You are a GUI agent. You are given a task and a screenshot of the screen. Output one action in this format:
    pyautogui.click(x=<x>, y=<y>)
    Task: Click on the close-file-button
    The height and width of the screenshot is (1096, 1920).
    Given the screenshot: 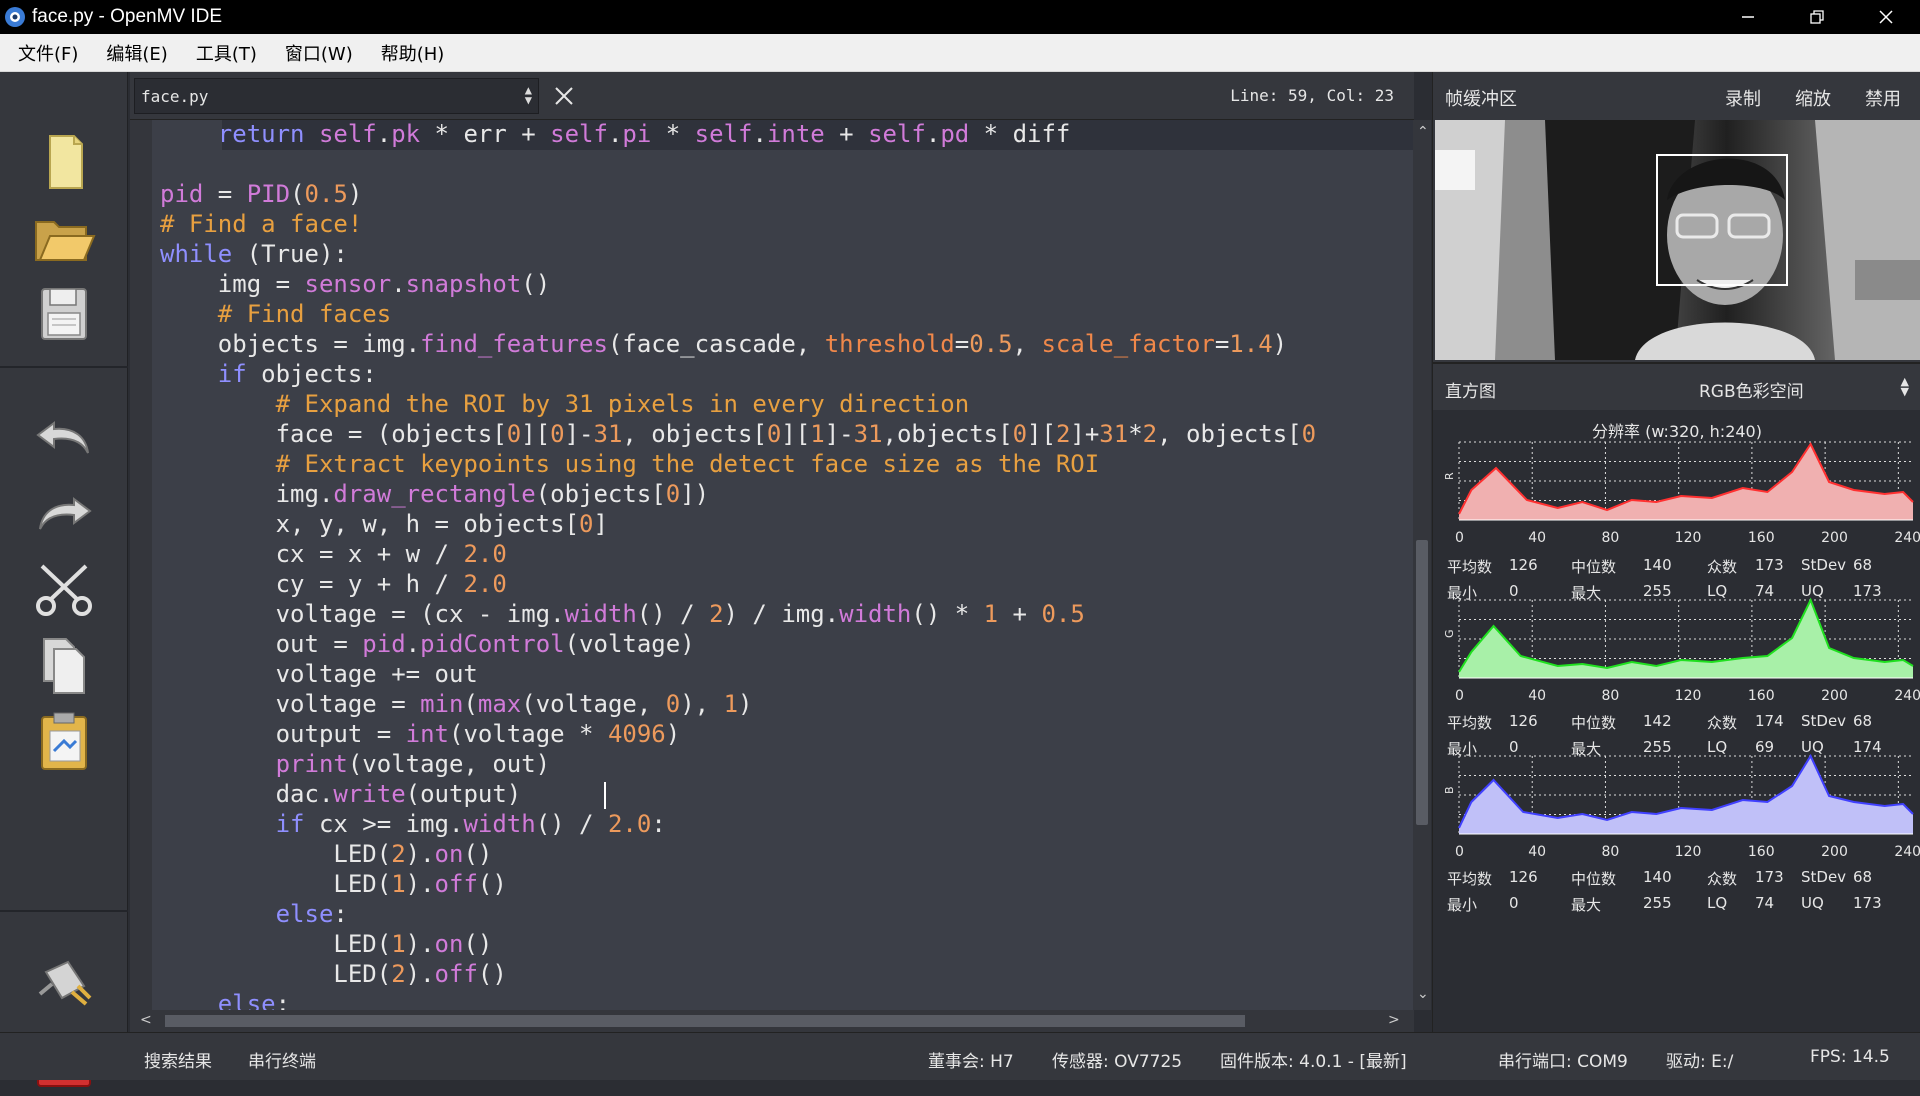 What is the action you would take?
    pyautogui.click(x=564, y=96)
    